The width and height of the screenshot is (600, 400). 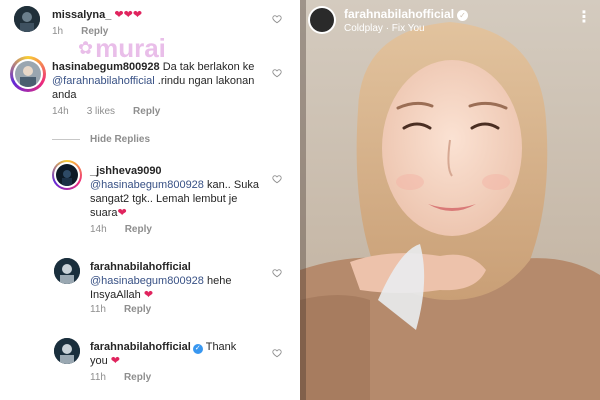 I want to click on comment-username: missalyna_, so click(x=81, y=15).